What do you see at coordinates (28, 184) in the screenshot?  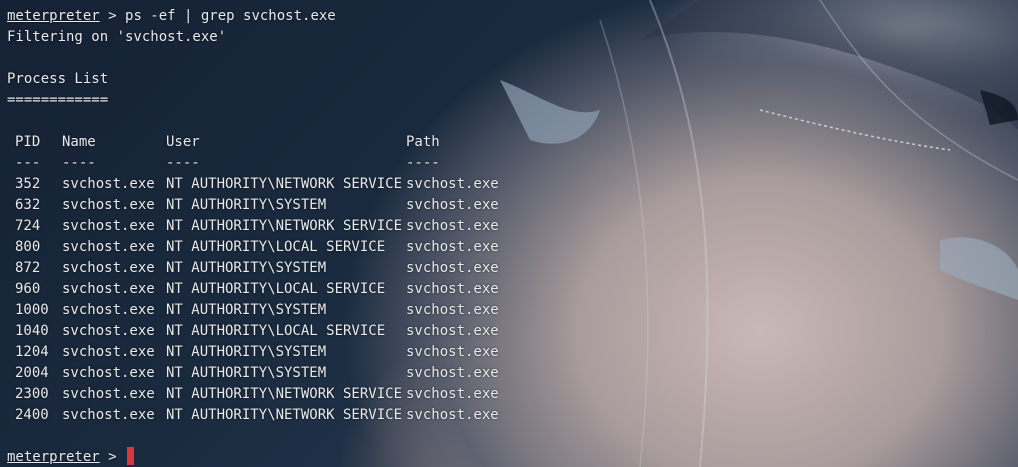 I see `cell-pid: 352` at bounding box center [28, 184].